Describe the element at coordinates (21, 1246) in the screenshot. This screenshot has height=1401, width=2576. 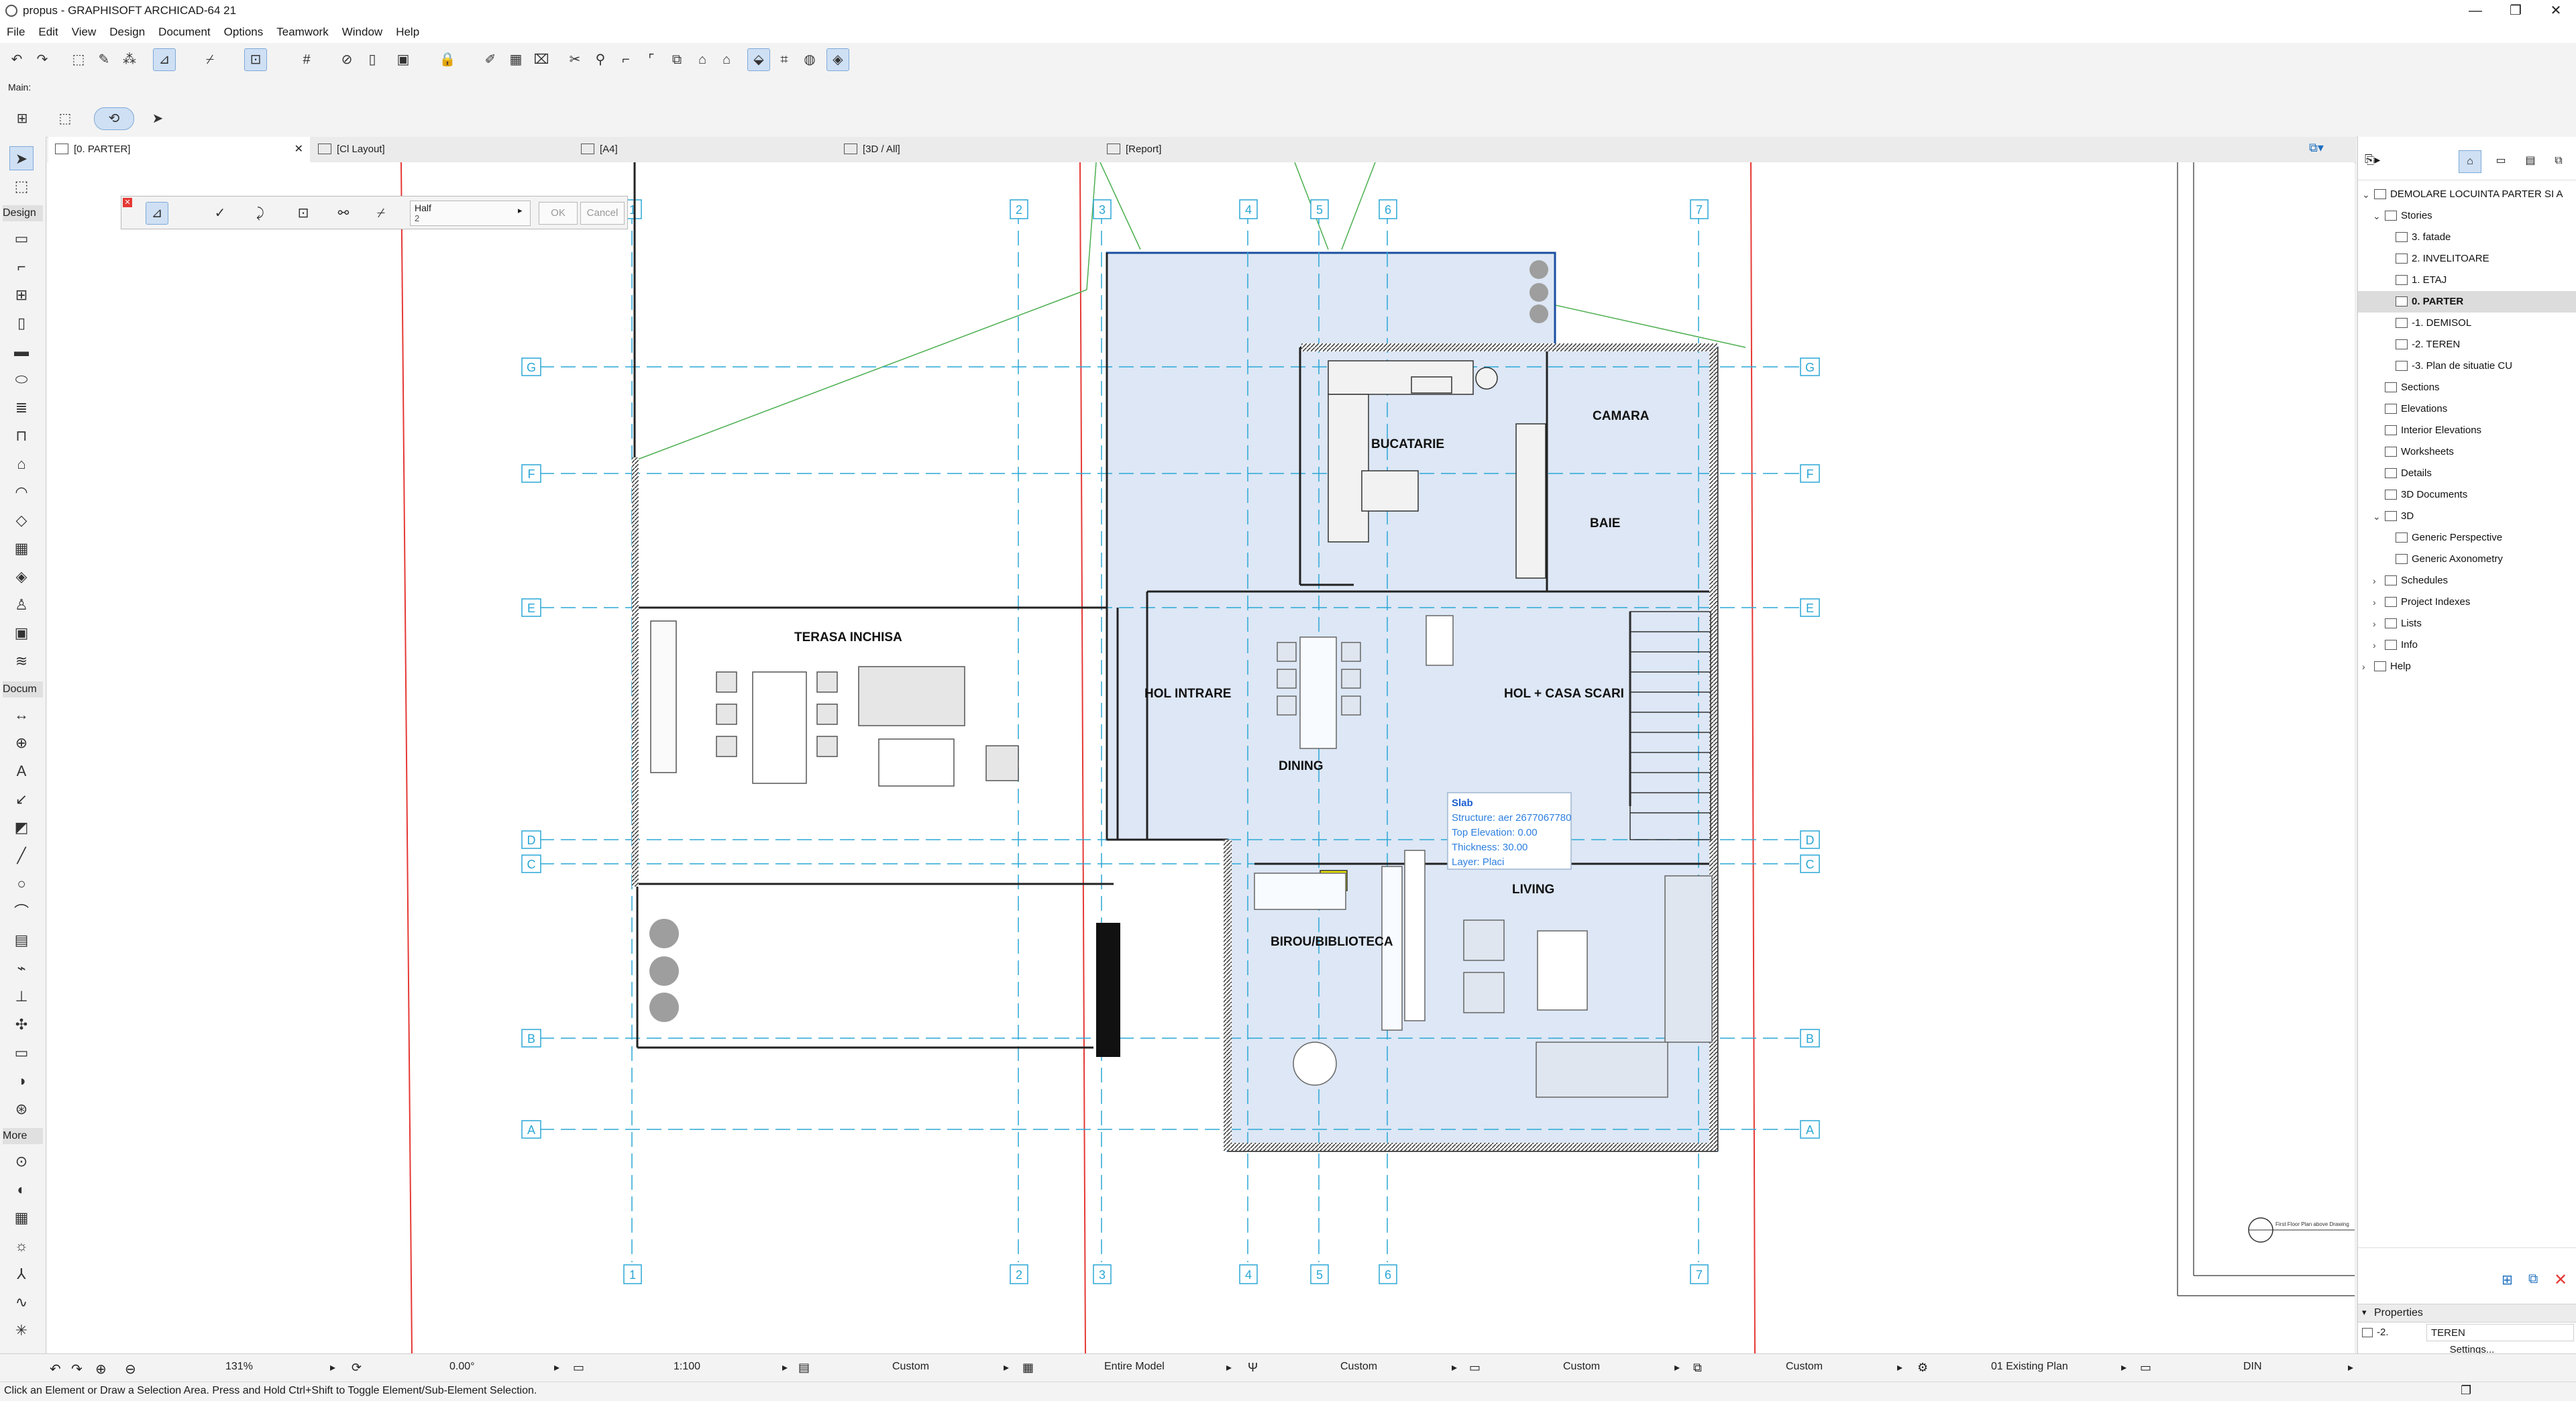
I see `lamp-tool-icon: ☼` at that location.